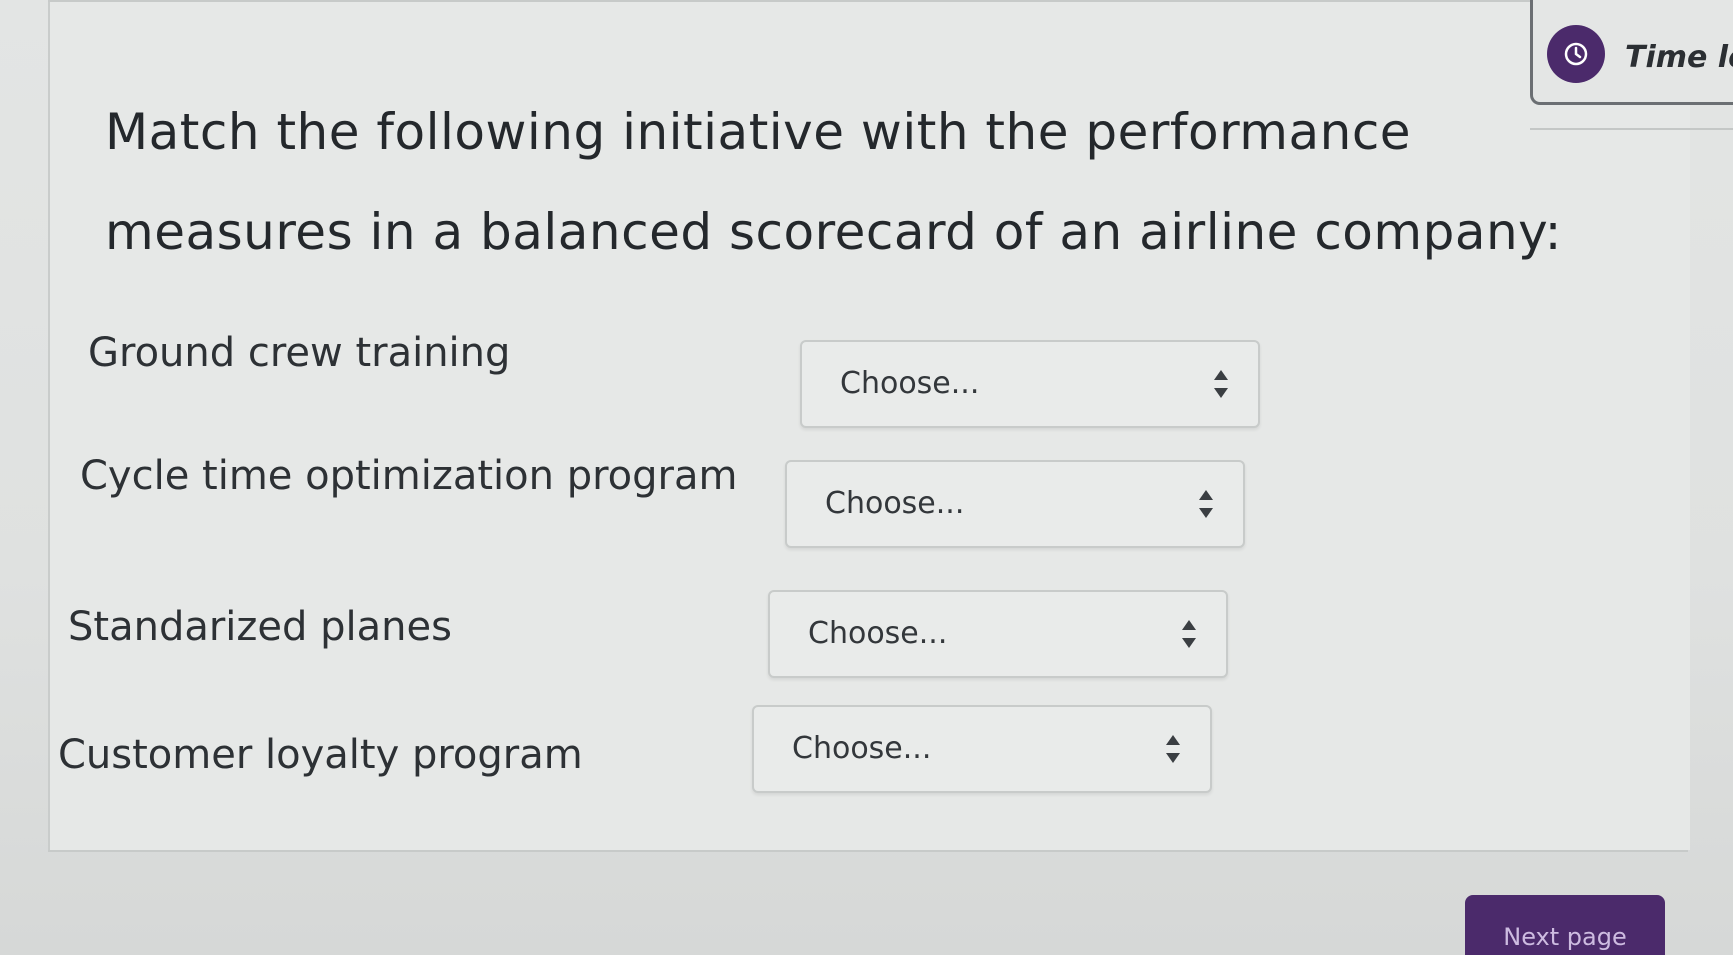 The width and height of the screenshot is (1733, 955). I want to click on top-divider, so click(890, 1).